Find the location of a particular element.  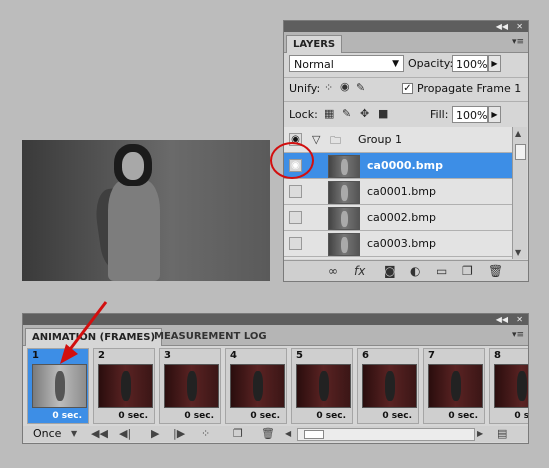

lock-move-icon: ✥ is located at coordinates (364, 113).